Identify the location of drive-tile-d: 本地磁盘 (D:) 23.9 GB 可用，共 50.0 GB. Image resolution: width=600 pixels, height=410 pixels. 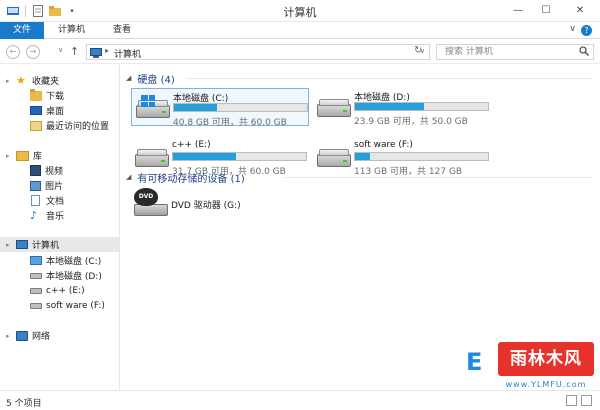
(402, 107).